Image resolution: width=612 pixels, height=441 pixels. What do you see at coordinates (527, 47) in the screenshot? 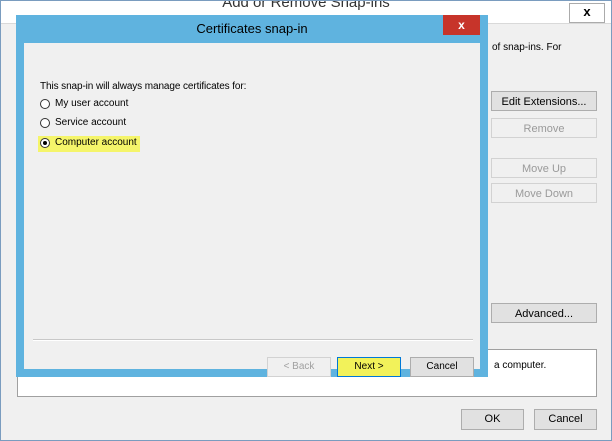
I see `snapins-description-text: of snap-ins. For` at bounding box center [527, 47].